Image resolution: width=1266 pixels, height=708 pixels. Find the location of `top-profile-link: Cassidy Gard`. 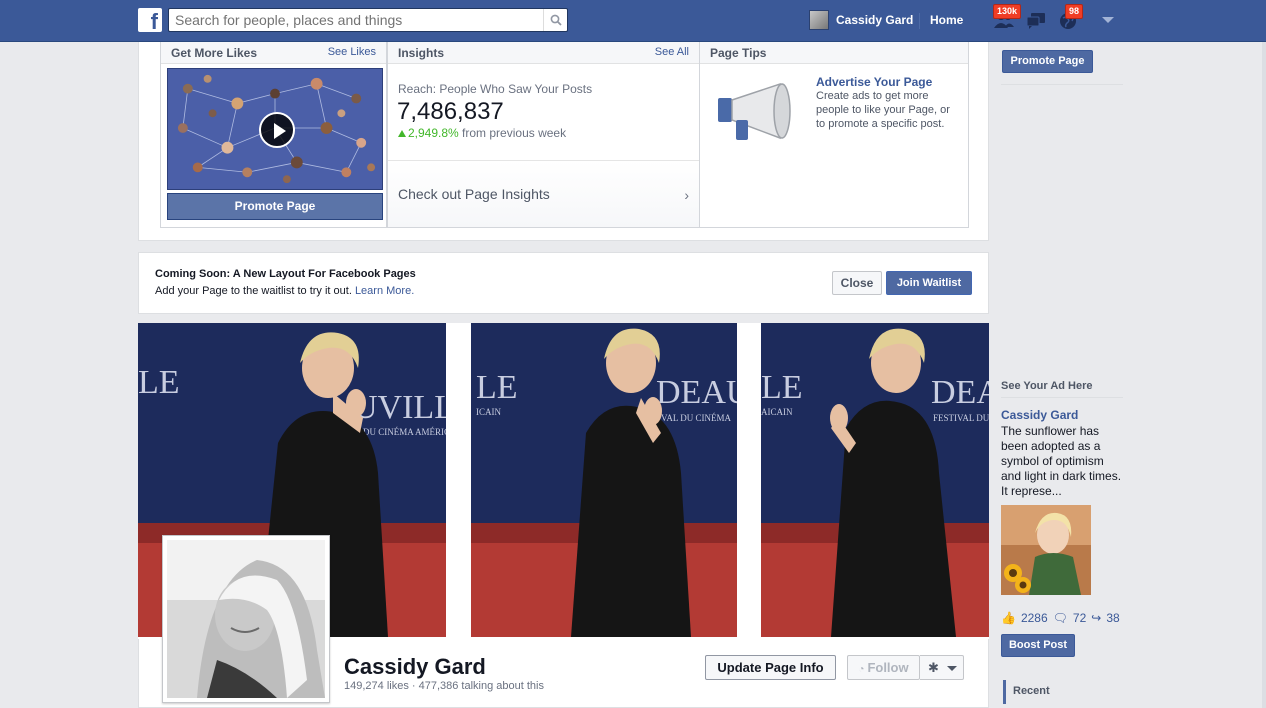

top-profile-link: Cassidy Gard is located at coordinates (861, 20).